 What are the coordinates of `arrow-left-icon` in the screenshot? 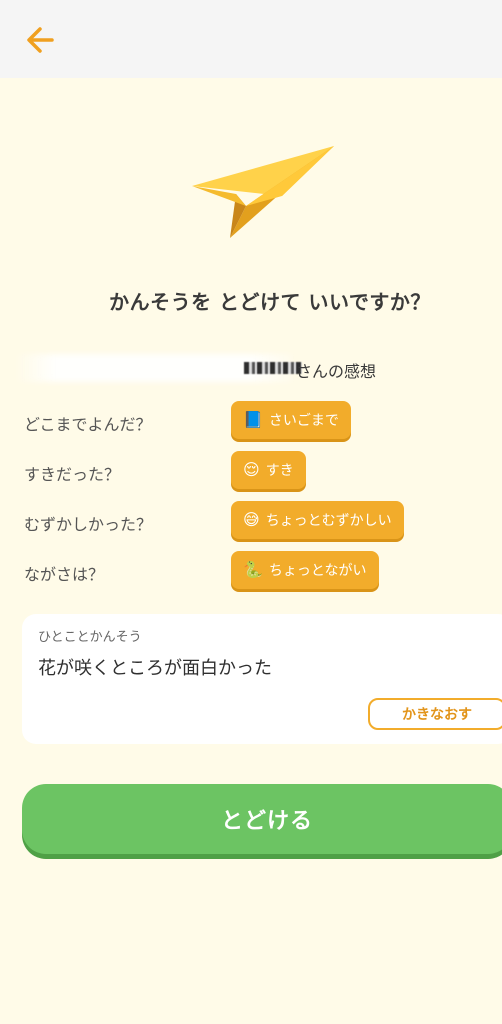 It's located at (40, 40).